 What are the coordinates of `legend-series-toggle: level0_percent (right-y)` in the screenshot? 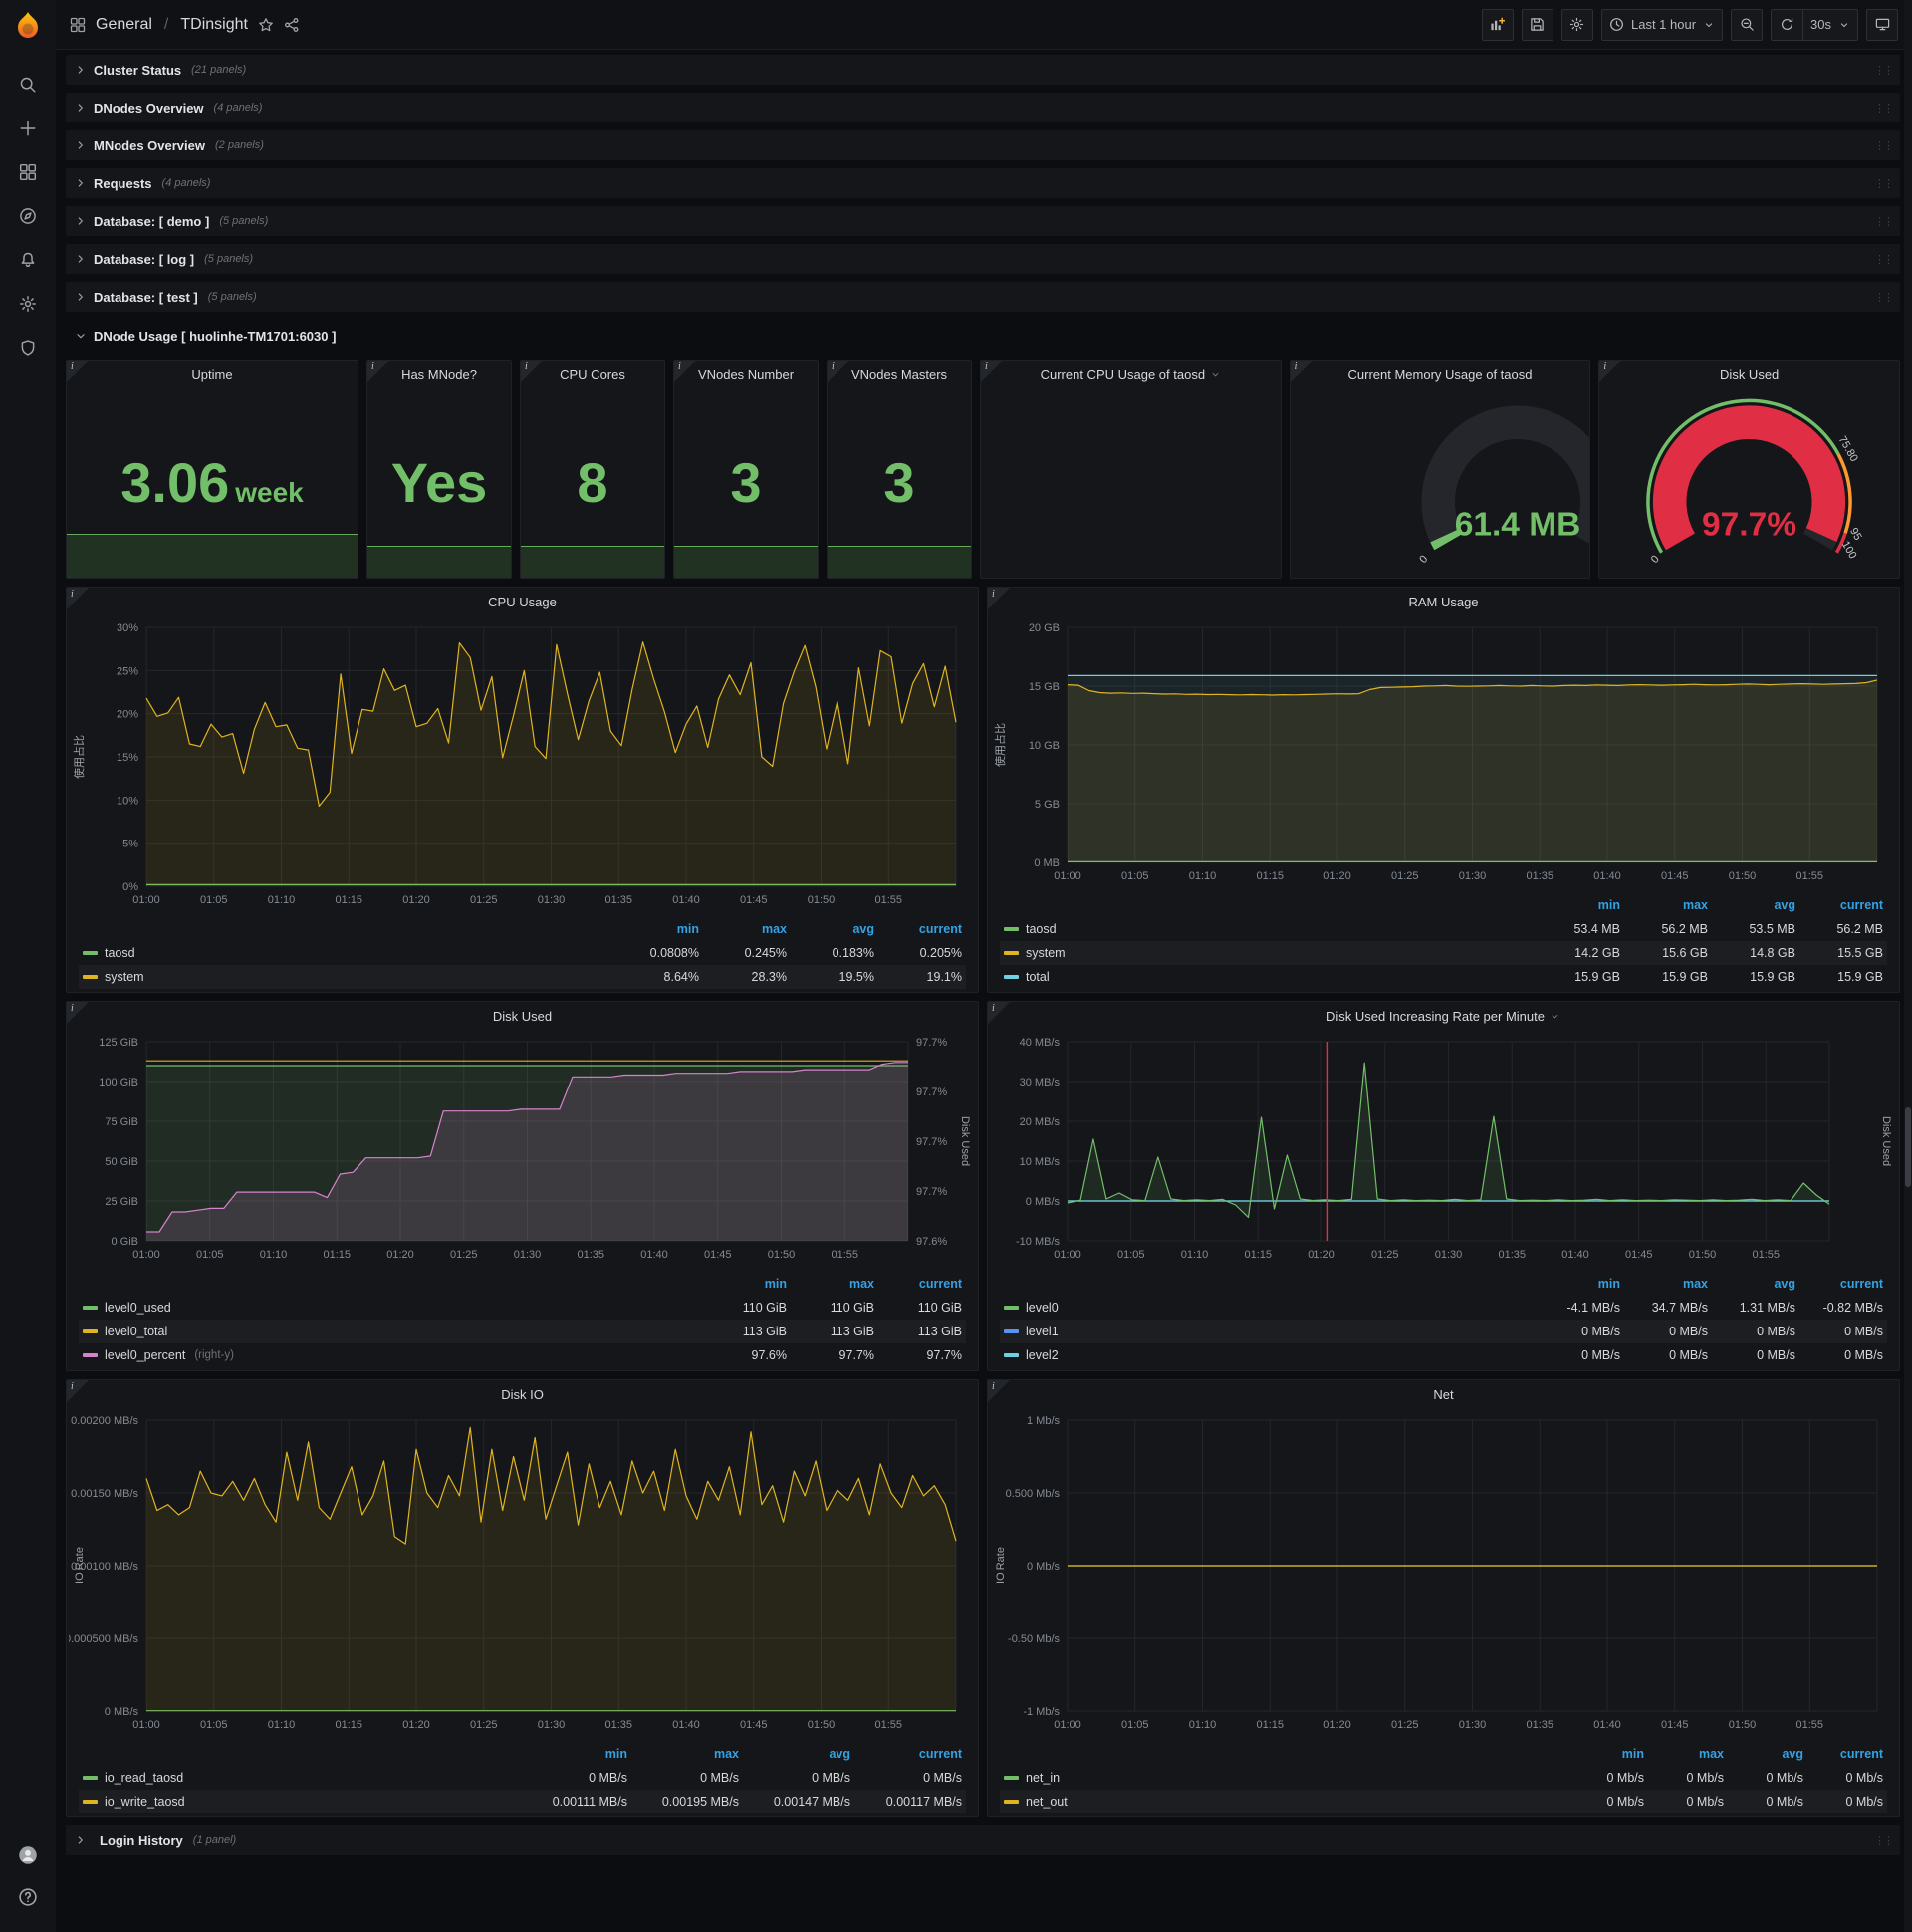 It's located at (391, 1355).